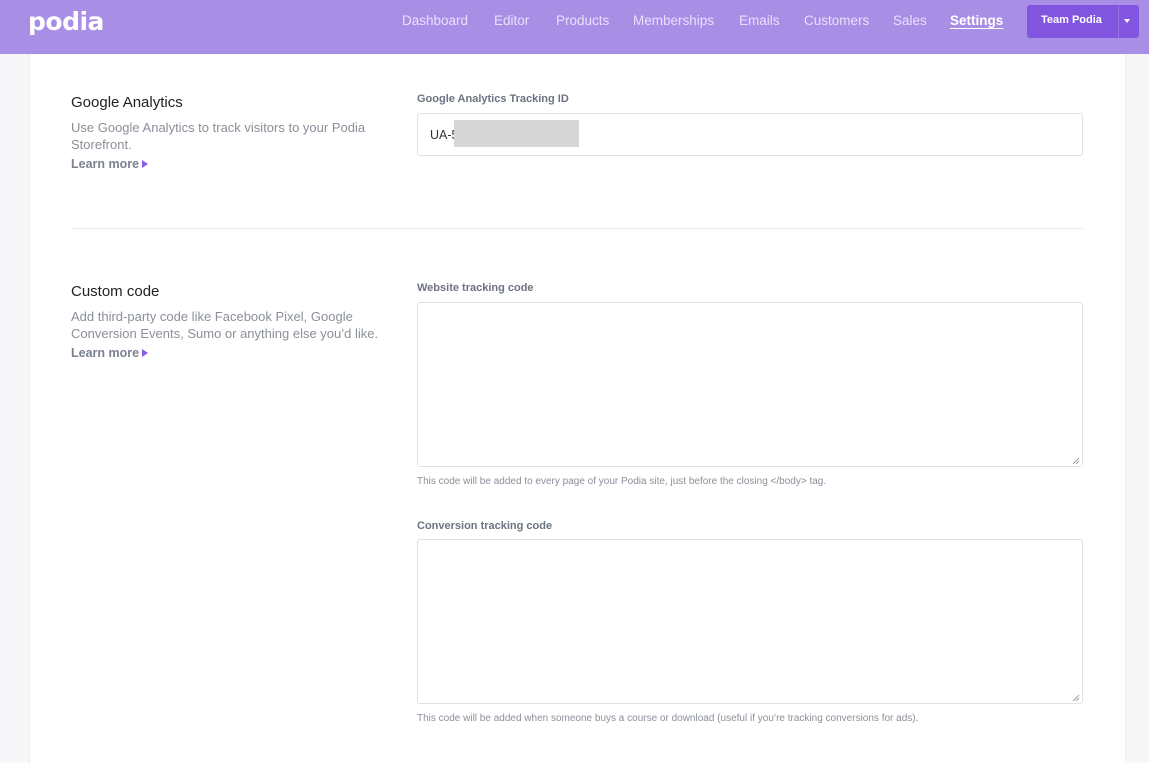  I want to click on nav-products: Products, so click(582, 20).